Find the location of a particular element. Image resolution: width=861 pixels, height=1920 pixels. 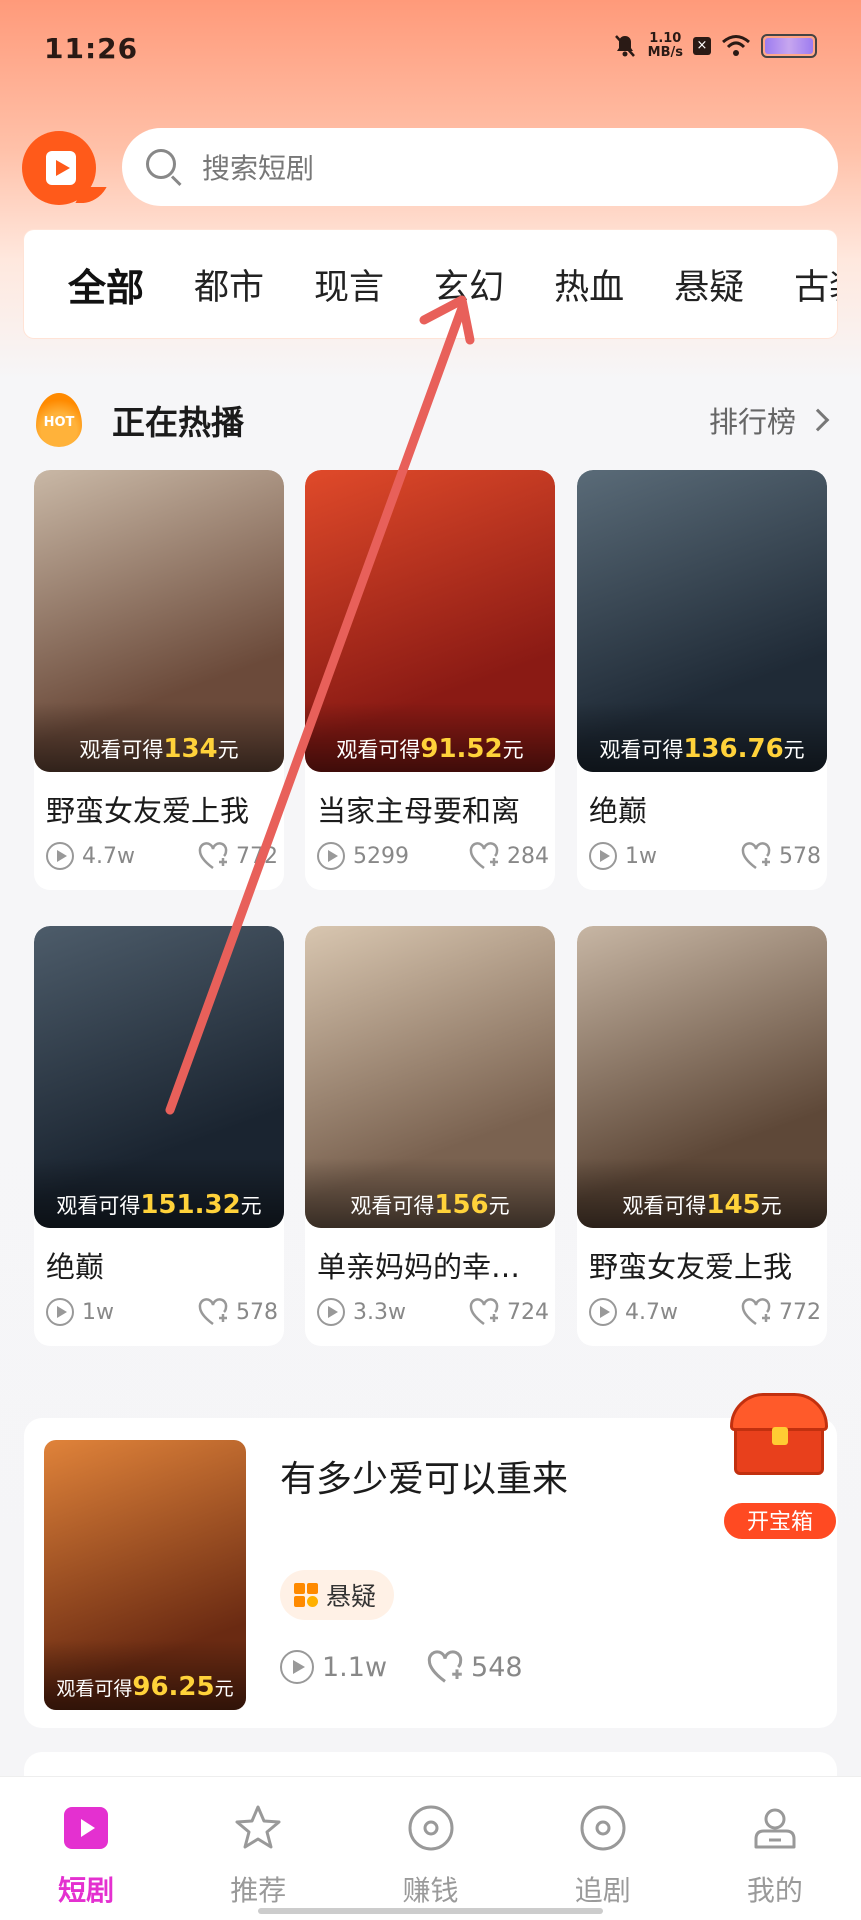

nav-profile: 我的 is located at coordinates (775, 1848).